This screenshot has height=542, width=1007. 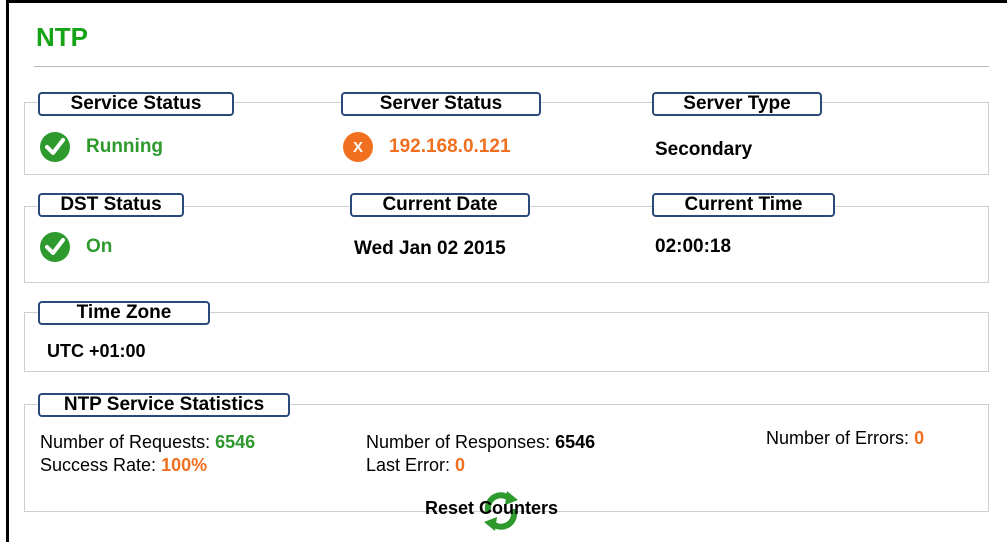 I want to click on server-status-value: 192.168.0.121, so click(x=450, y=146).